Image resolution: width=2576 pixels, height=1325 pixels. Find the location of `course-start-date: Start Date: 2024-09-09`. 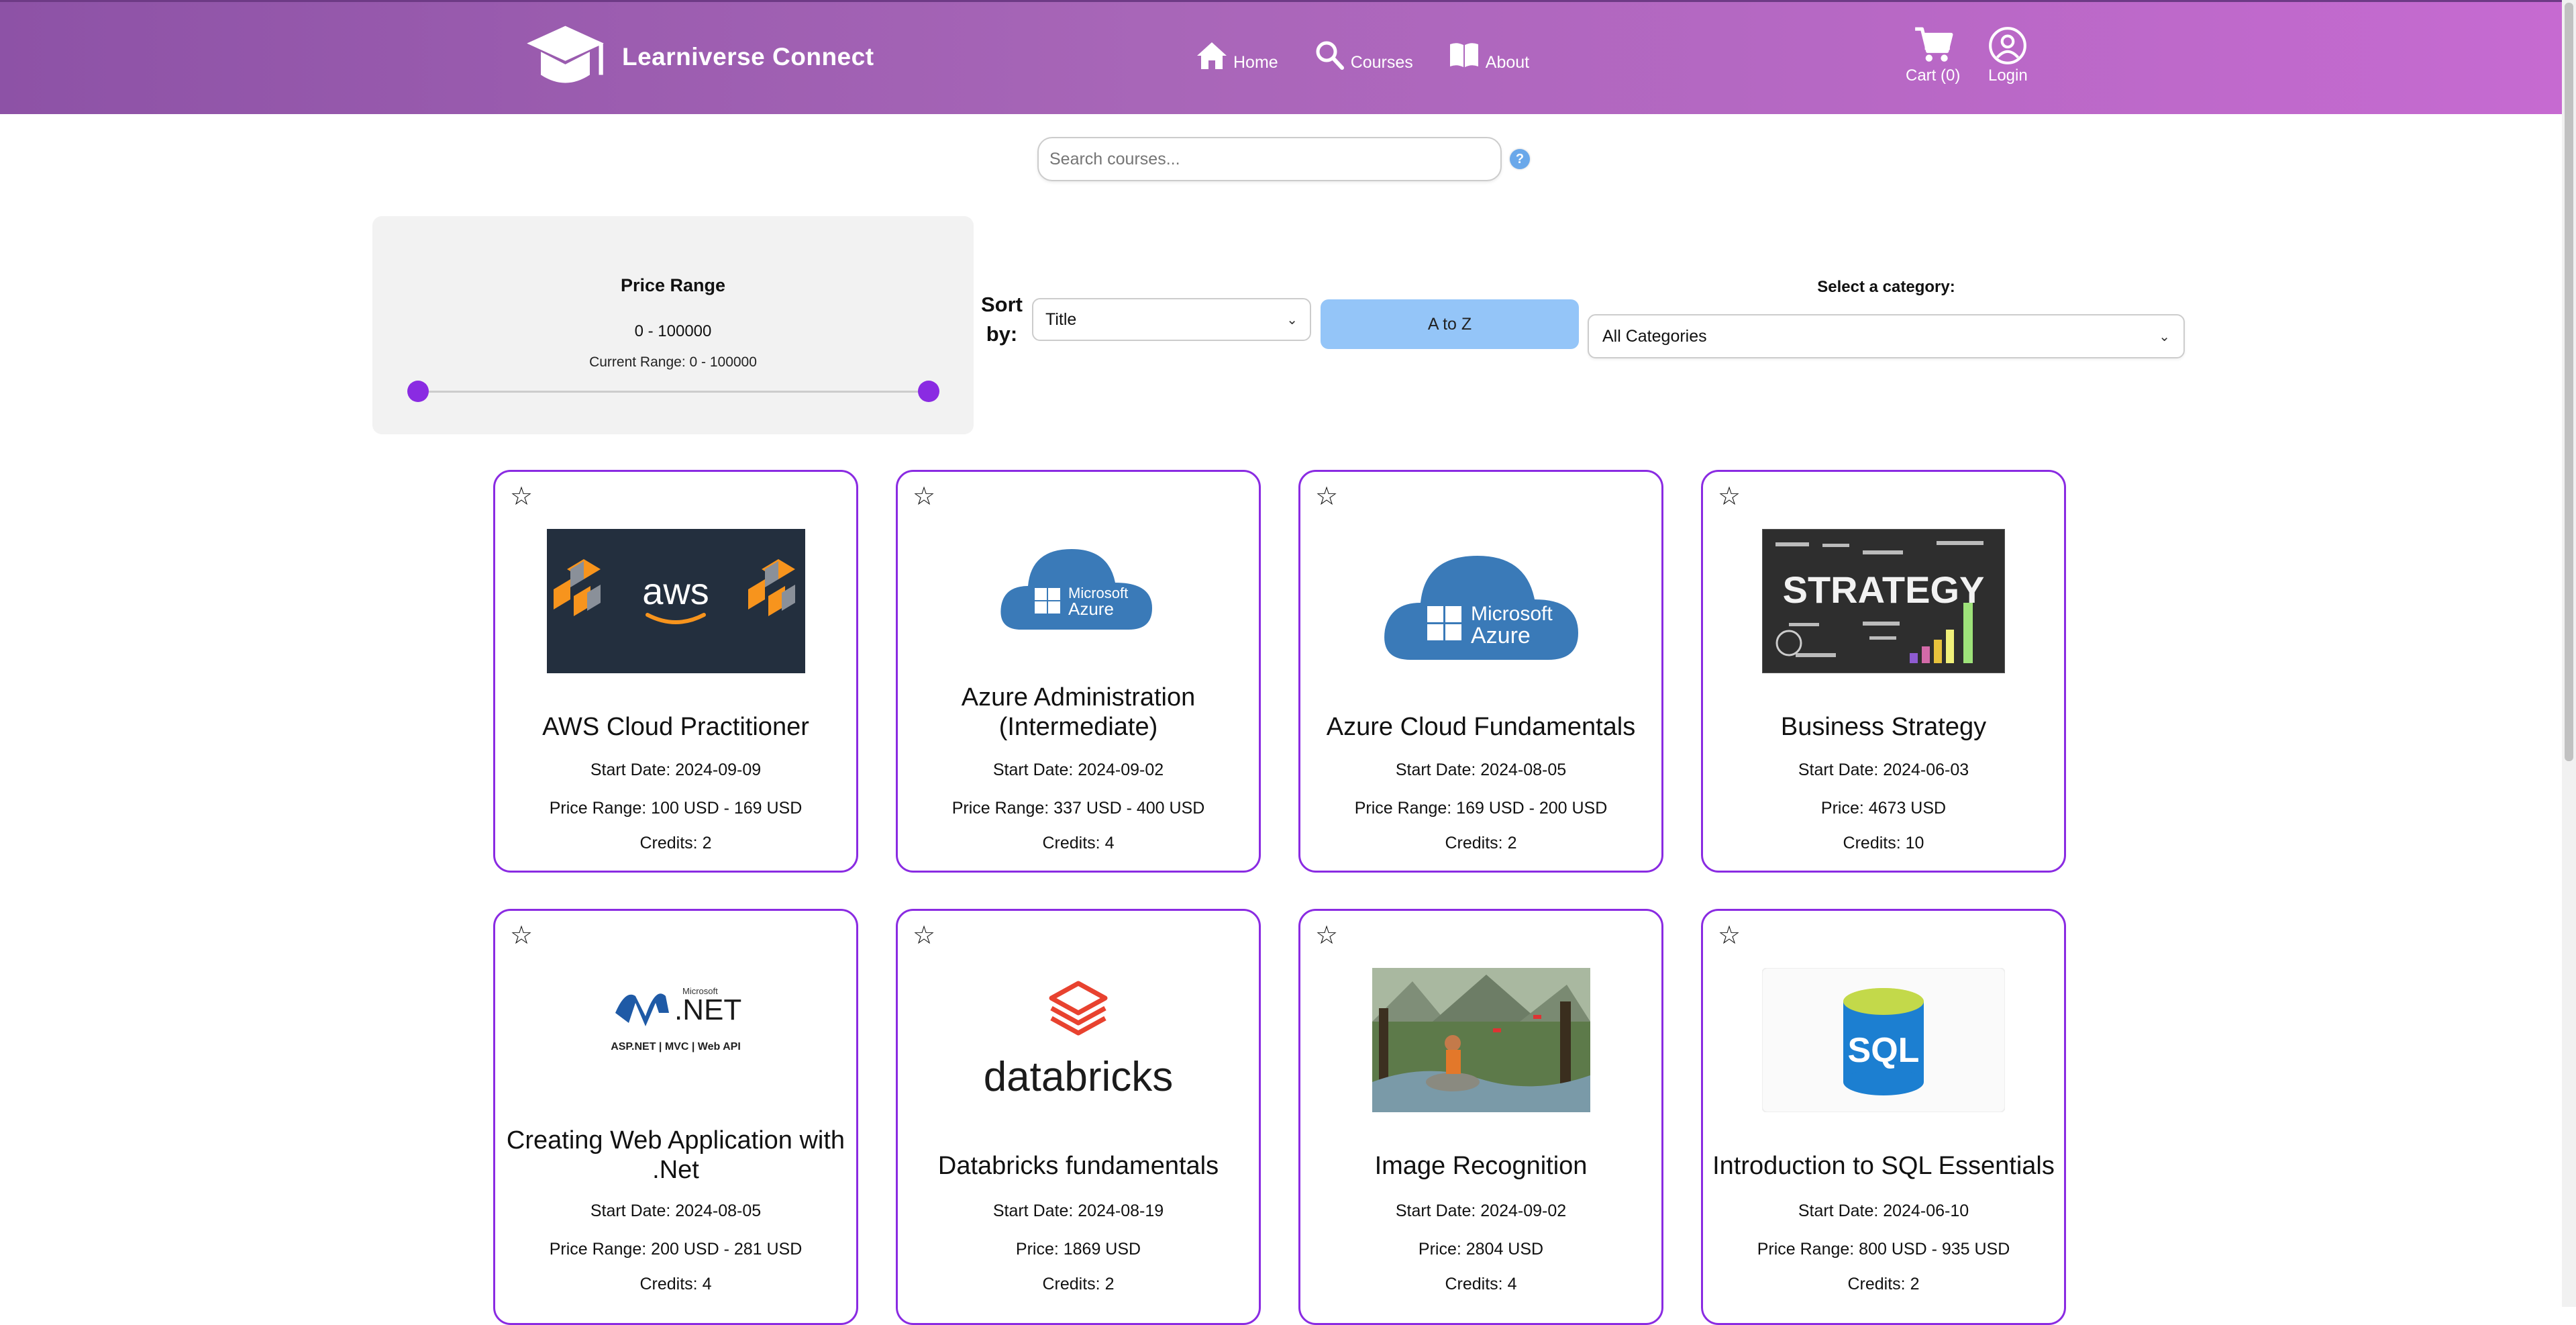

course-start-date: Start Date: 2024-09-09 is located at coordinates (676, 769).